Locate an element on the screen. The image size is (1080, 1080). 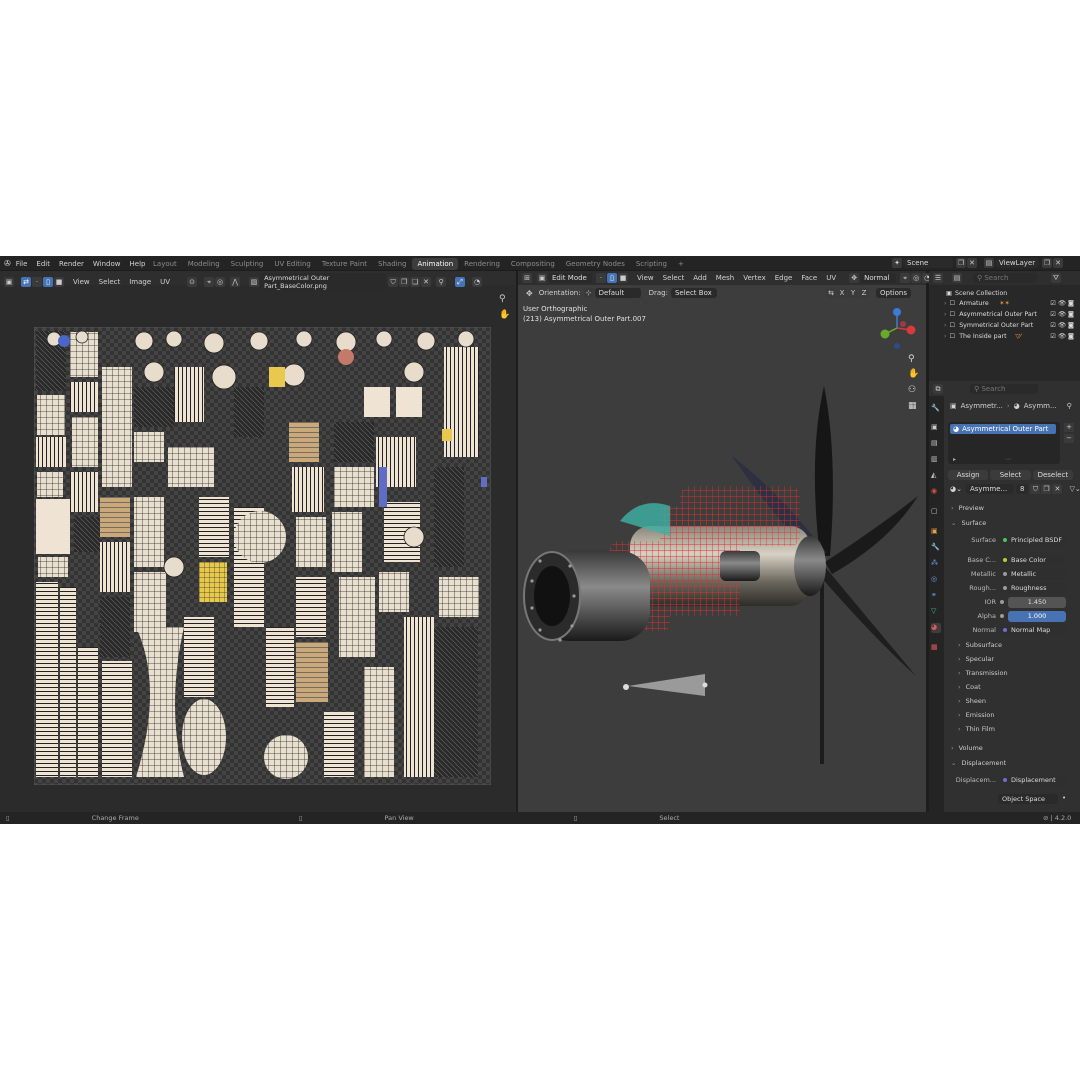
image-browse-icon: ▨ is located at coordinates (254, 282).